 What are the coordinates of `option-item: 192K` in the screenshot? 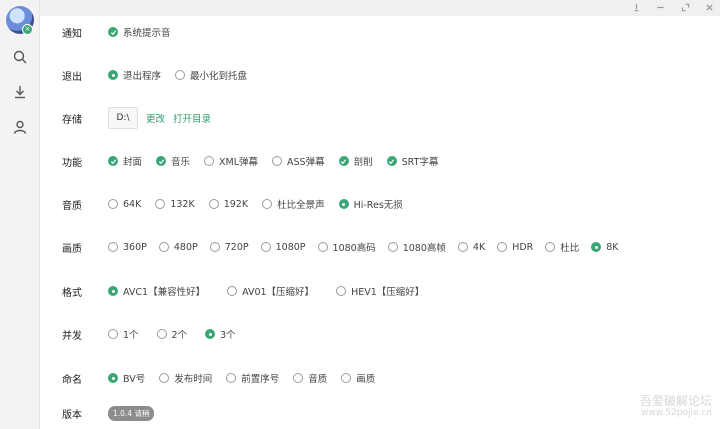 It's located at (228, 204).